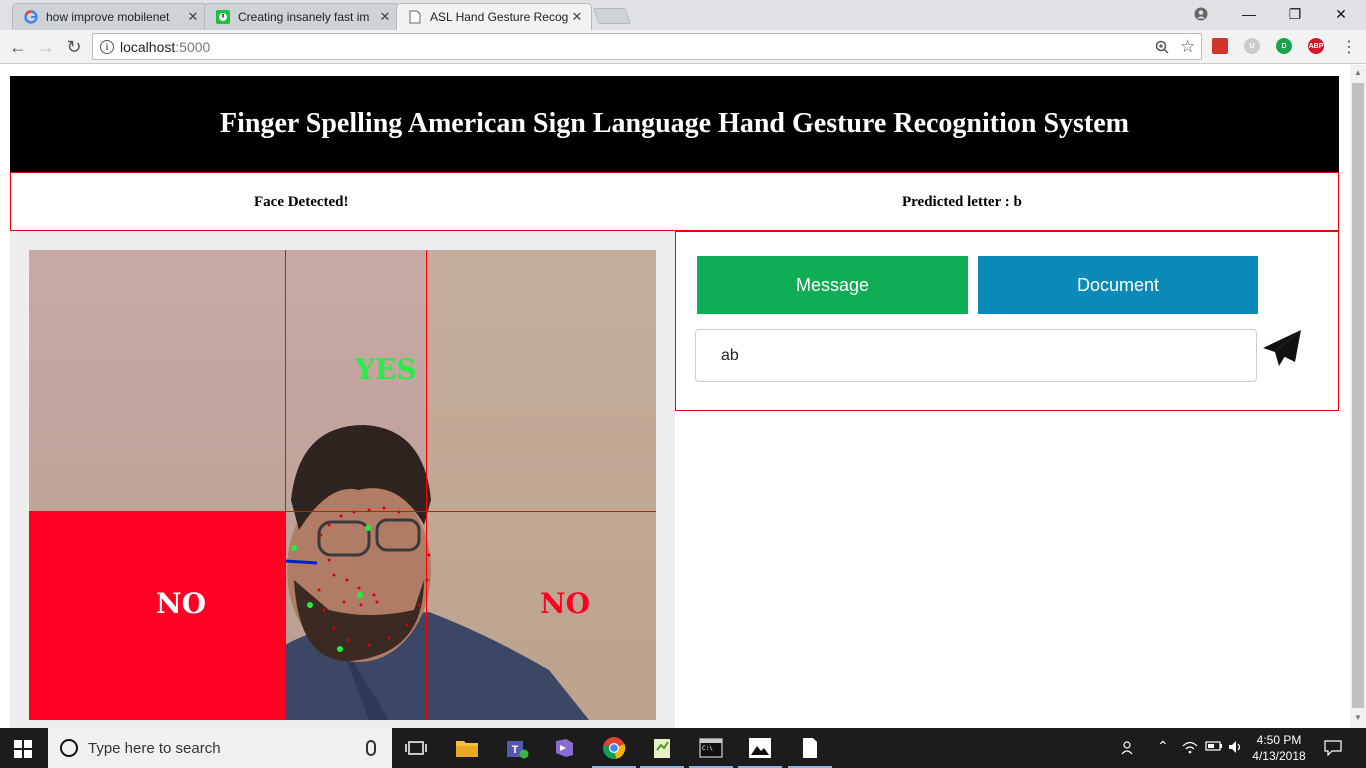 The image size is (1366, 768). Describe the element at coordinates (1163, 746) in the screenshot. I see `chevron-up-icon: ⌃` at that location.